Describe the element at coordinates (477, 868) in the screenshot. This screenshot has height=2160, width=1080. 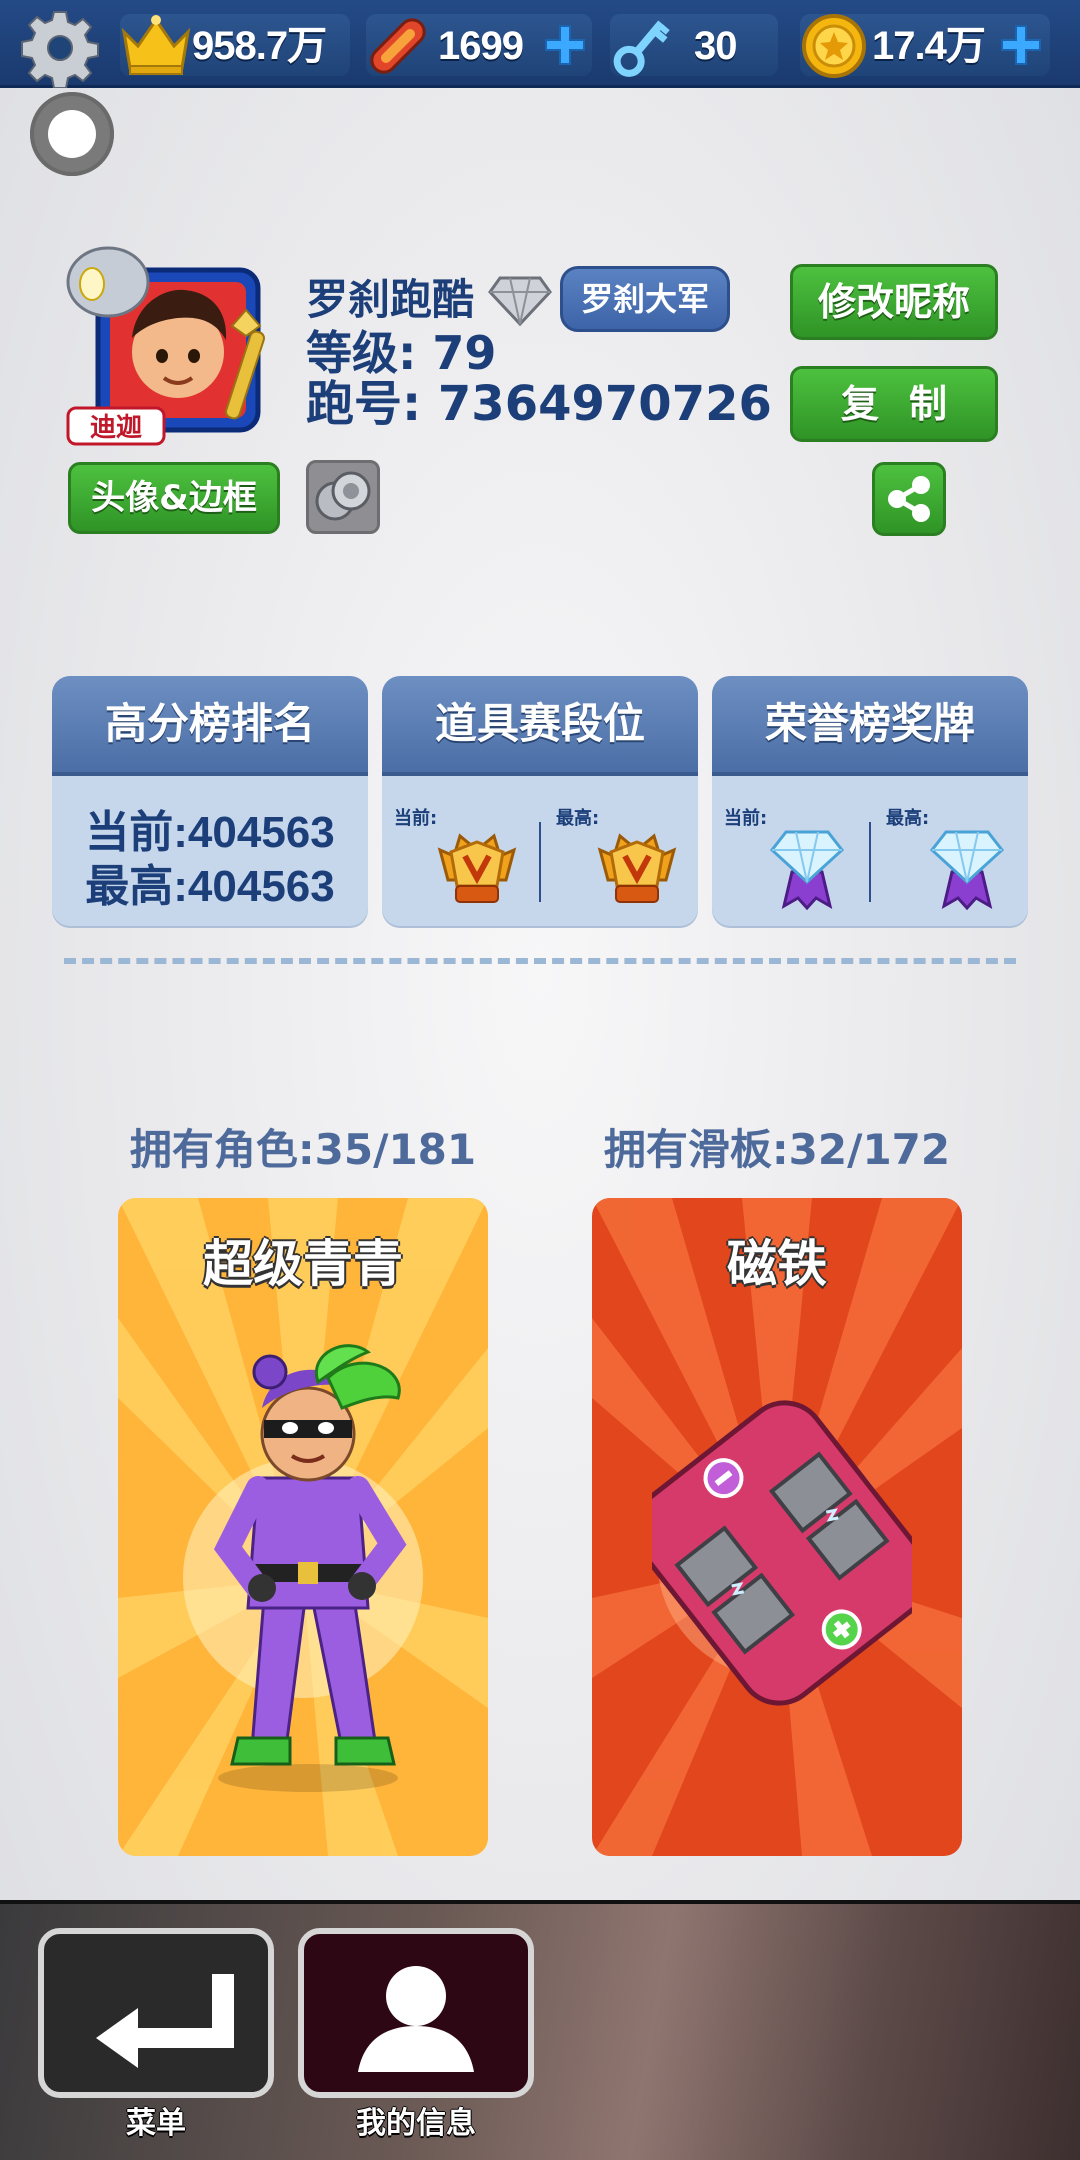
I see `gold-league-medal-icon` at that location.